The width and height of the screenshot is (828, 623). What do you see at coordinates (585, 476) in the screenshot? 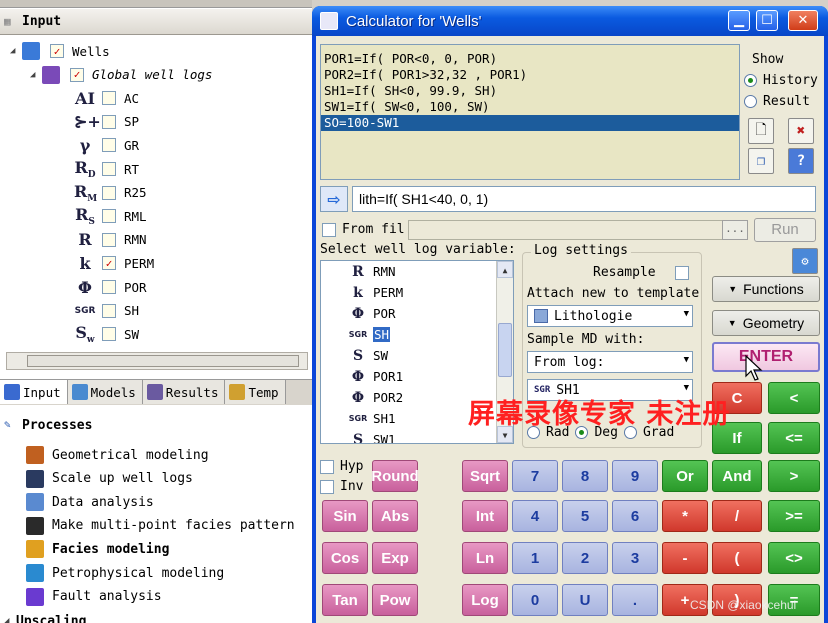
I see `key-button: 8` at bounding box center [585, 476].